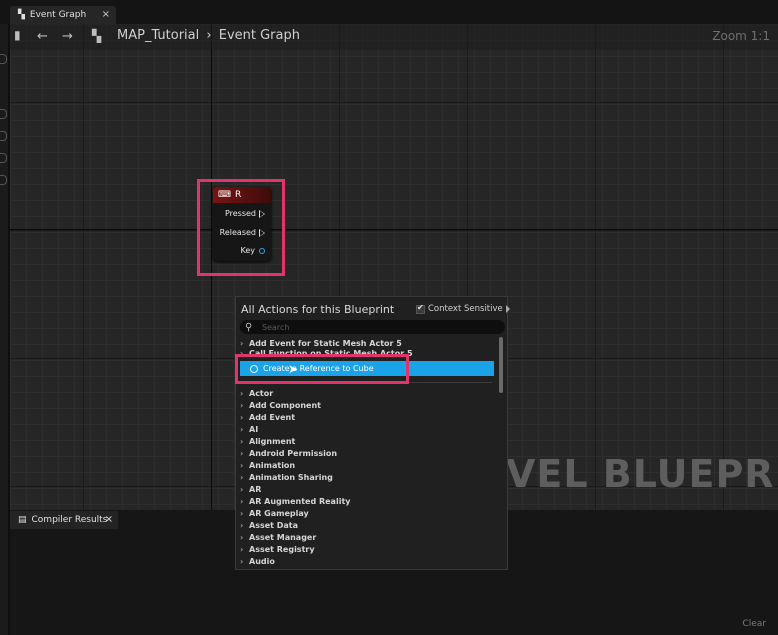 The height and width of the screenshot is (635, 778). Describe the element at coordinates (368, 429) in the screenshot. I see `category-item: › AI` at that location.